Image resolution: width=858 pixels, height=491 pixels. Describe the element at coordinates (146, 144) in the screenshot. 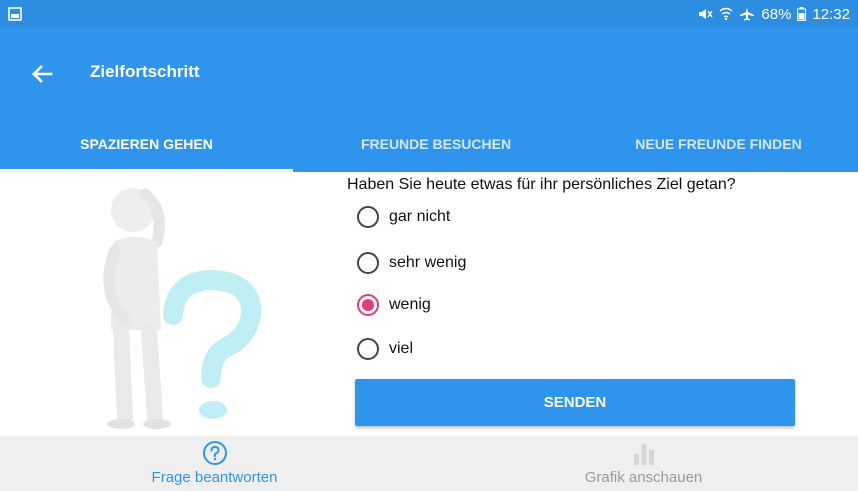

I see `tab-spazieren-gehen: SPAZIEREN GEHEN` at that location.